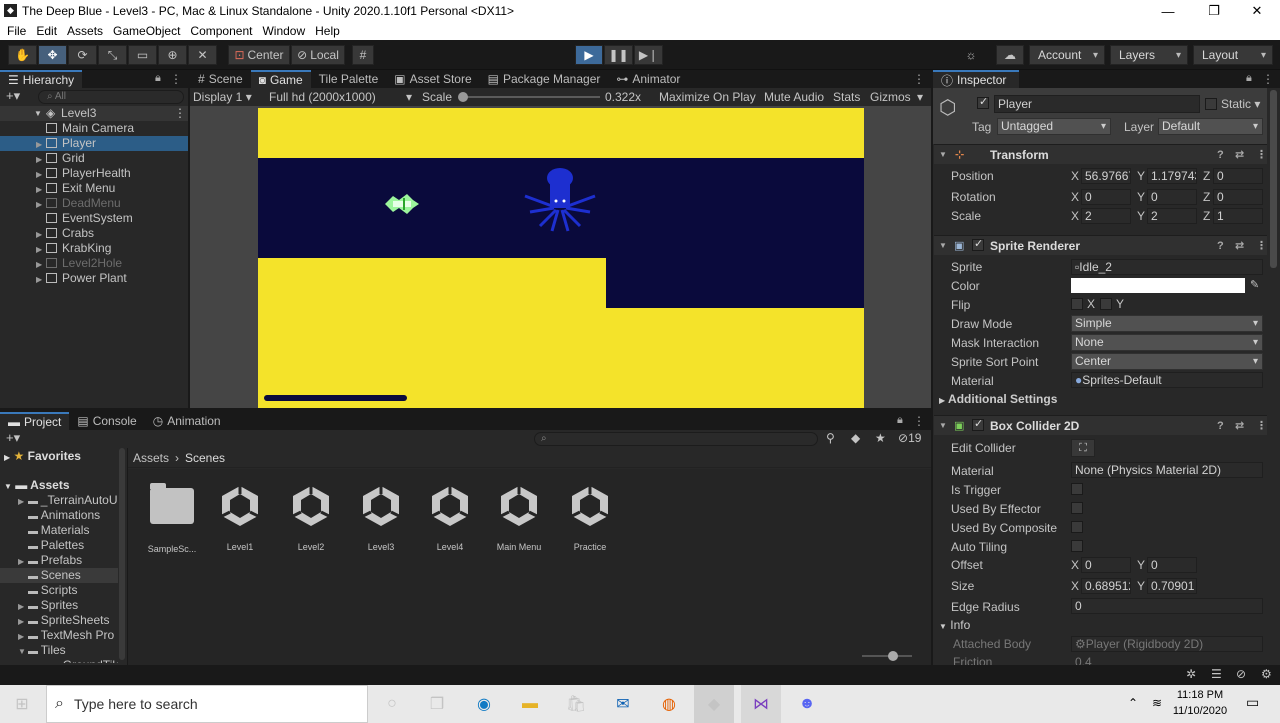  What do you see at coordinates (1238, 216) in the screenshot?
I see `scale-z-field: 1` at bounding box center [1238, 216].